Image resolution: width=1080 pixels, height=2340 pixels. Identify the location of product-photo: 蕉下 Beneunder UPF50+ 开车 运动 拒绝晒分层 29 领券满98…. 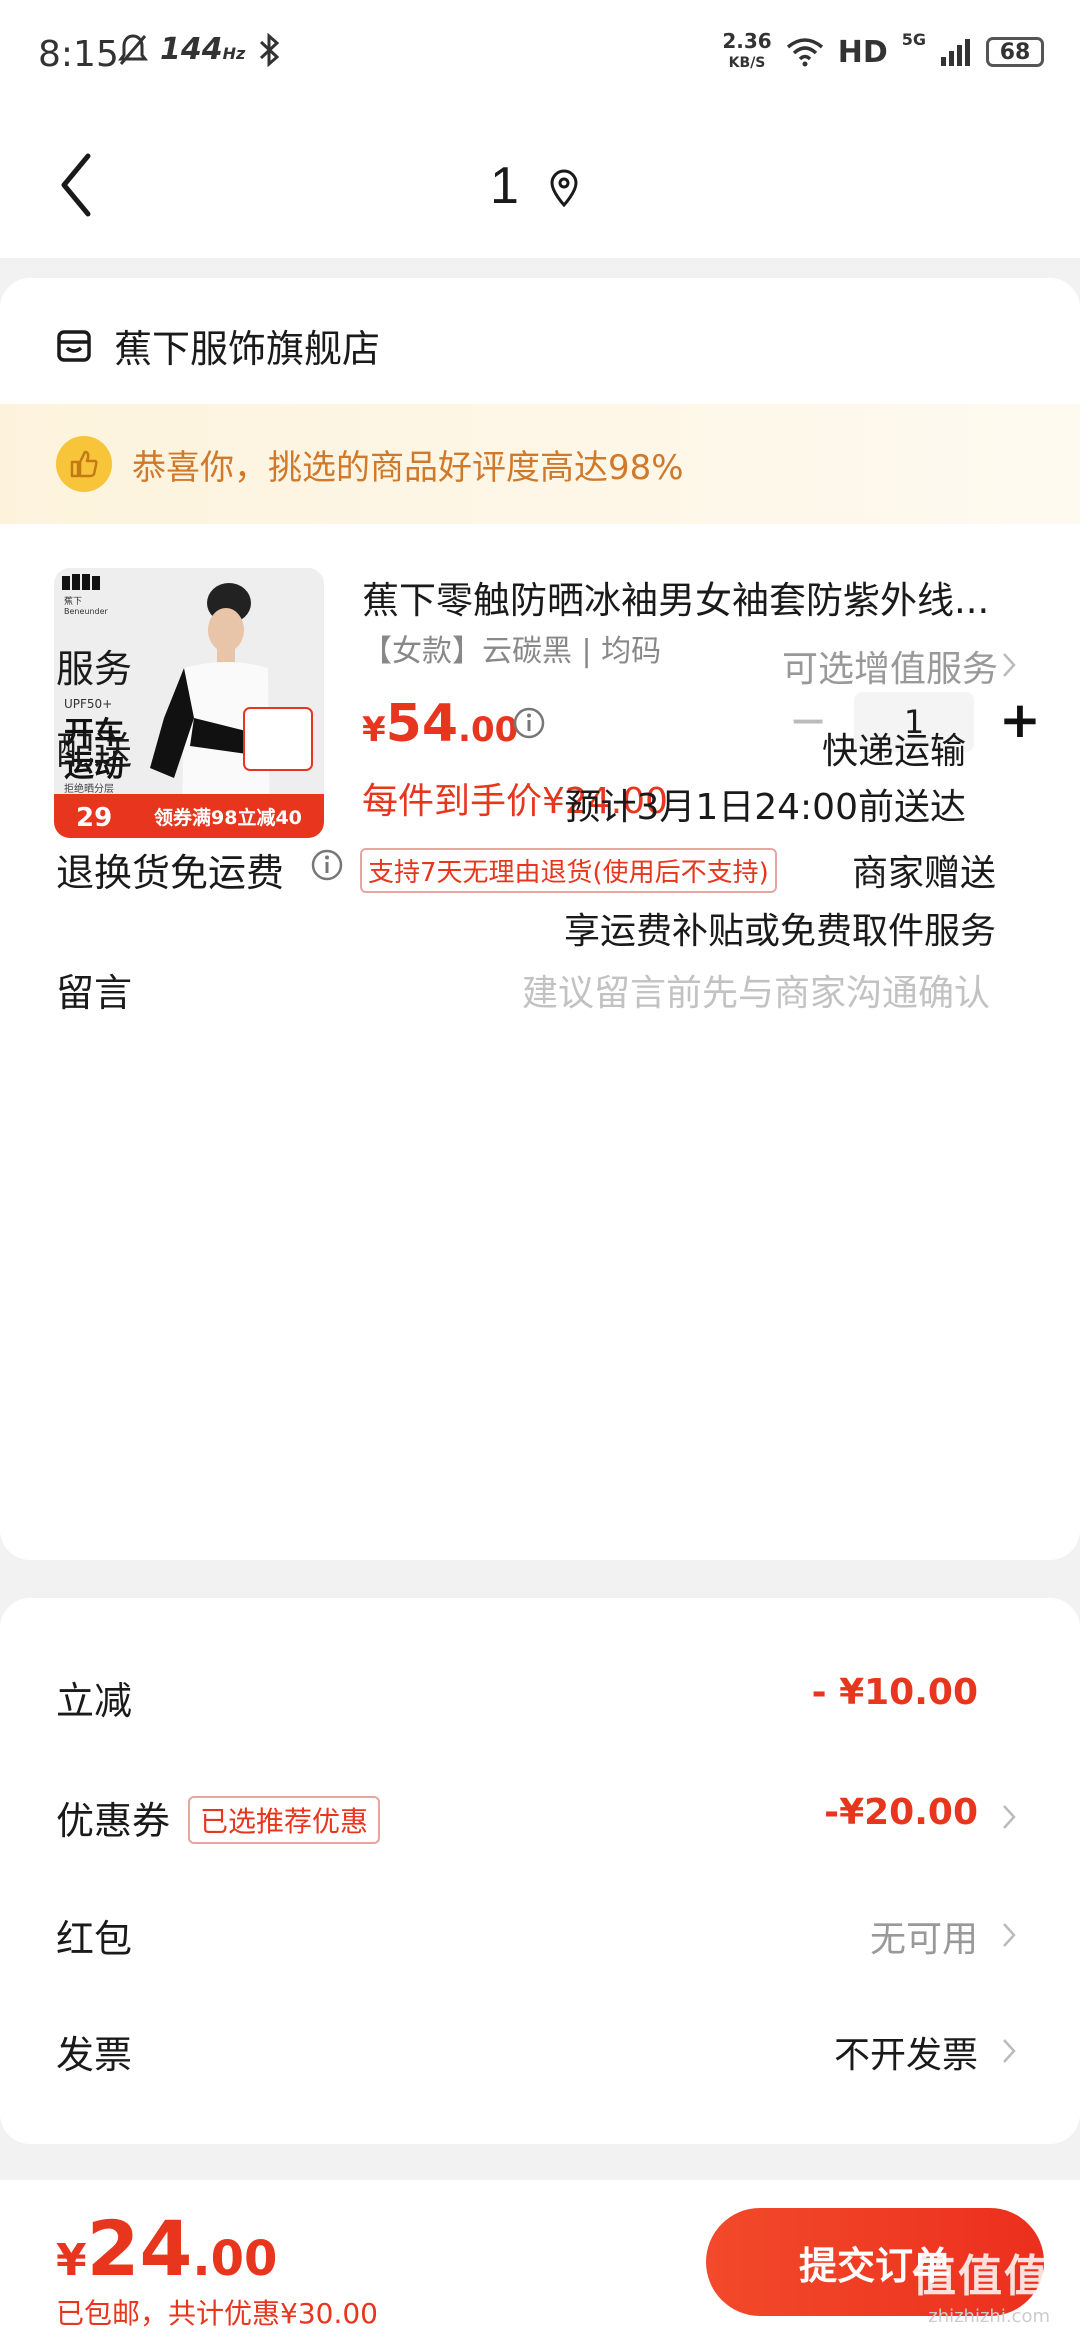
(189, 703).